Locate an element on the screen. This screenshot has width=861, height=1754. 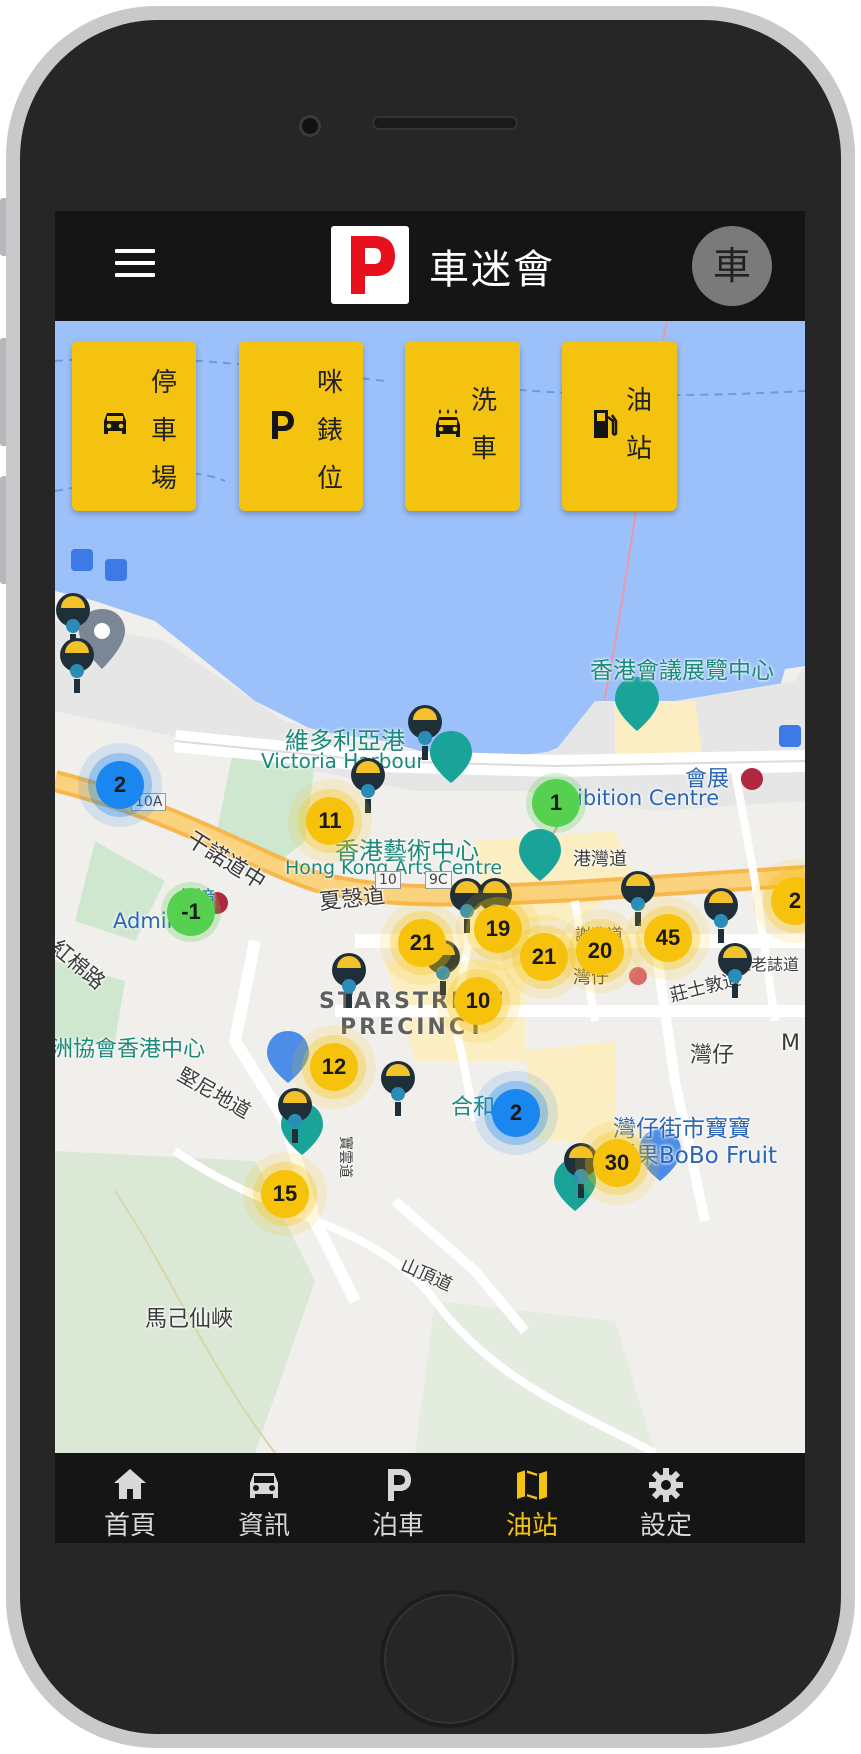
cluster-marker: 45 is located at coordinates (668, 938).